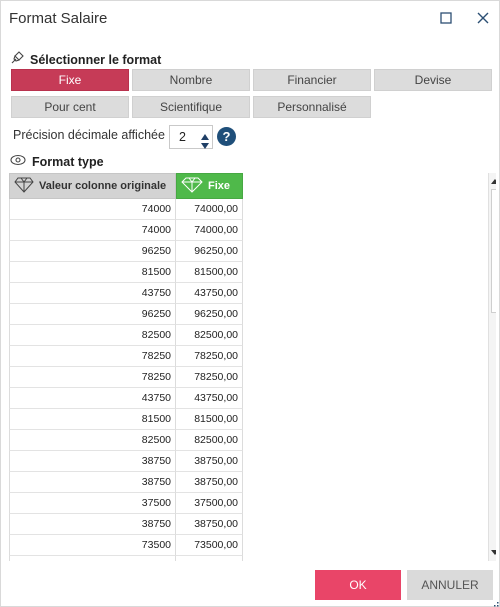 The image size is (500, 607). I want to click on format-button-scientifique: Scientifique, so click(191, 107).